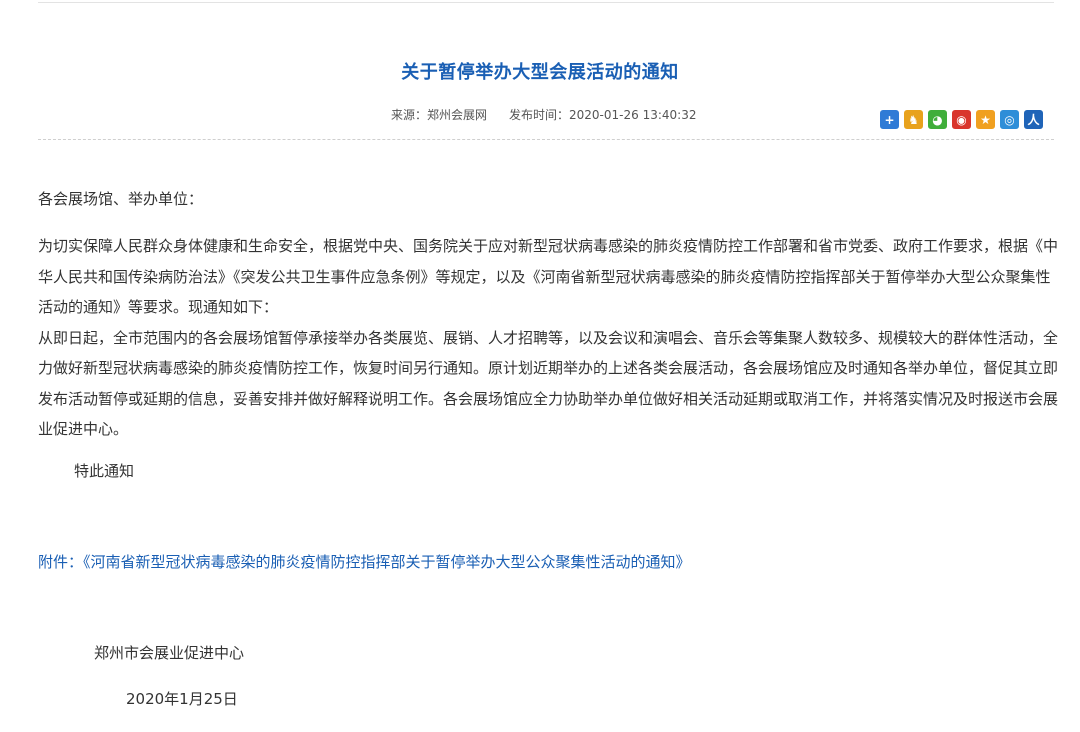  What do you see at coordinates (1009, 119) in the screenshot?
I see `tencent-weibo-icon: ◎` at bounding box center [1009, 119].